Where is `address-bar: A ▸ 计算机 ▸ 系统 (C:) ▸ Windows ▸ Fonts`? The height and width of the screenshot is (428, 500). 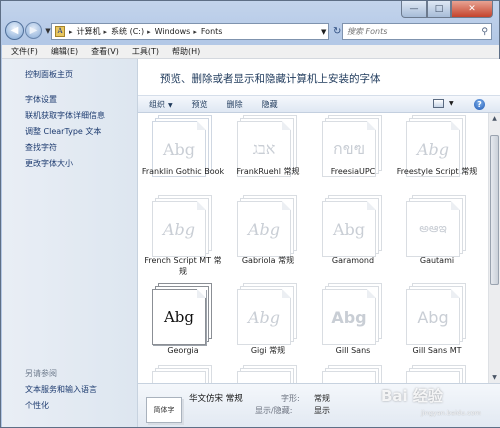 address-bar: A ▸ 计算机 ▸ 系统 (C:) ▸ Windows ▸ Fonts is located at coordinates (190, 31).